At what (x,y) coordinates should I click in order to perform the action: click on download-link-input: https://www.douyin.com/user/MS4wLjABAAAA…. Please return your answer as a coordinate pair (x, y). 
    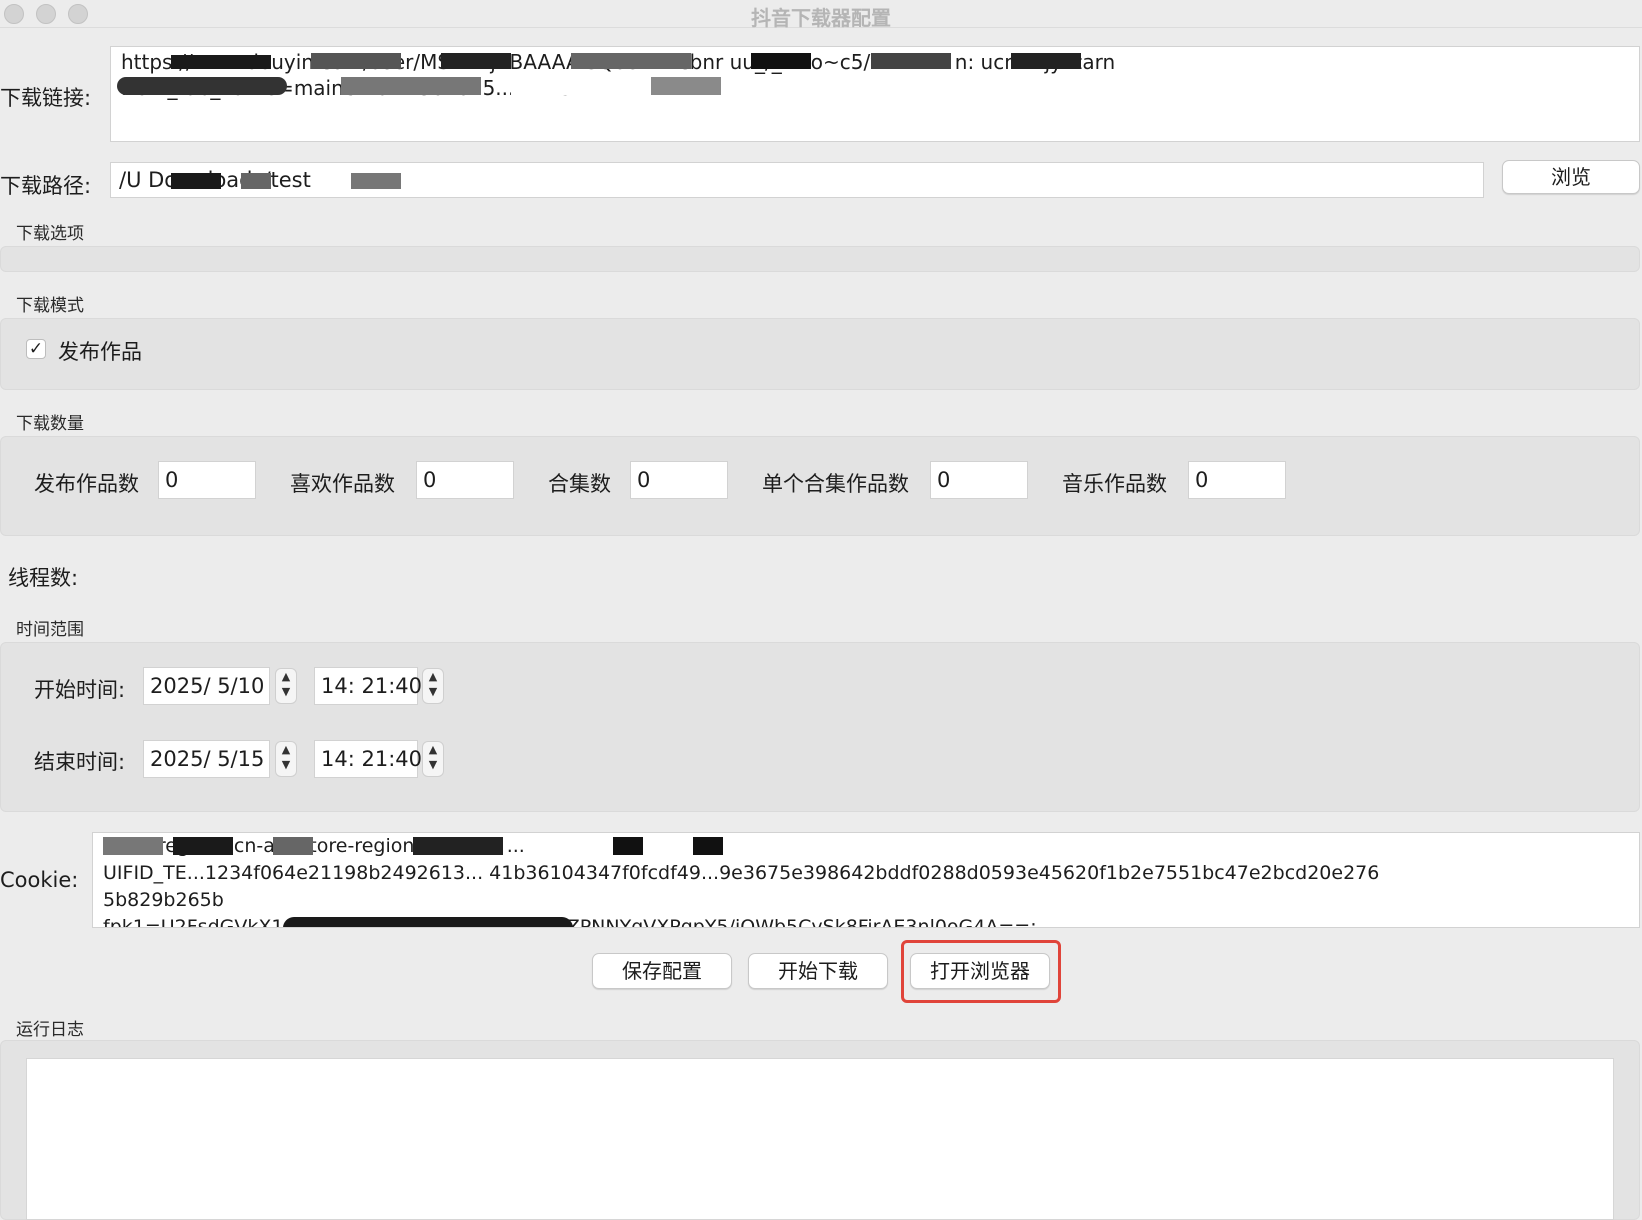
    Looking at the image, I should click on (875, 94).